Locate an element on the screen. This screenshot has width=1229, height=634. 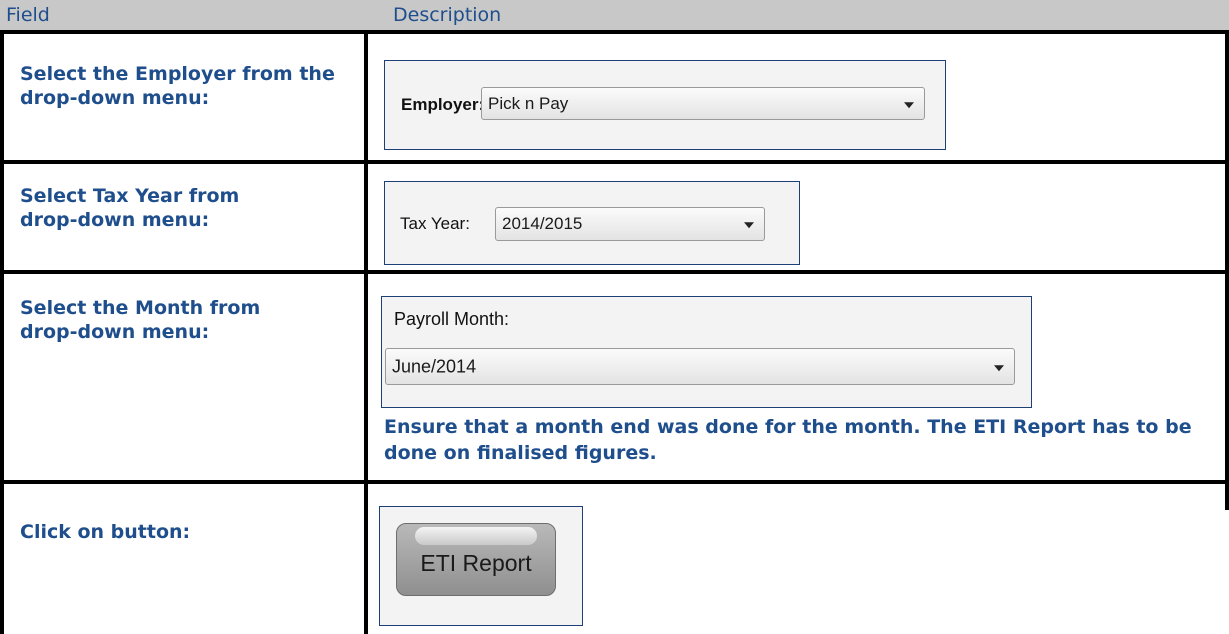
eti-button-screenshot: ETI Report is located at coordinates (481, 566).